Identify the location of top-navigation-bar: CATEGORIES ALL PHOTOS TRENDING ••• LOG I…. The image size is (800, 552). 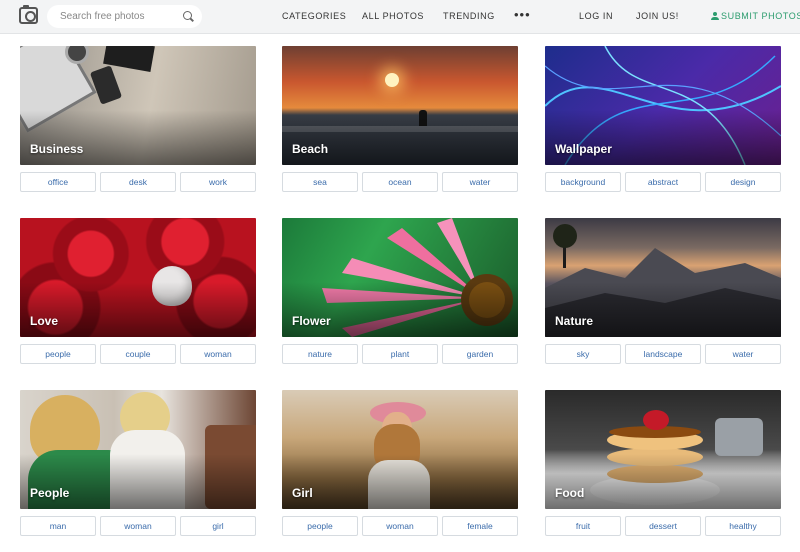
(400, 17).